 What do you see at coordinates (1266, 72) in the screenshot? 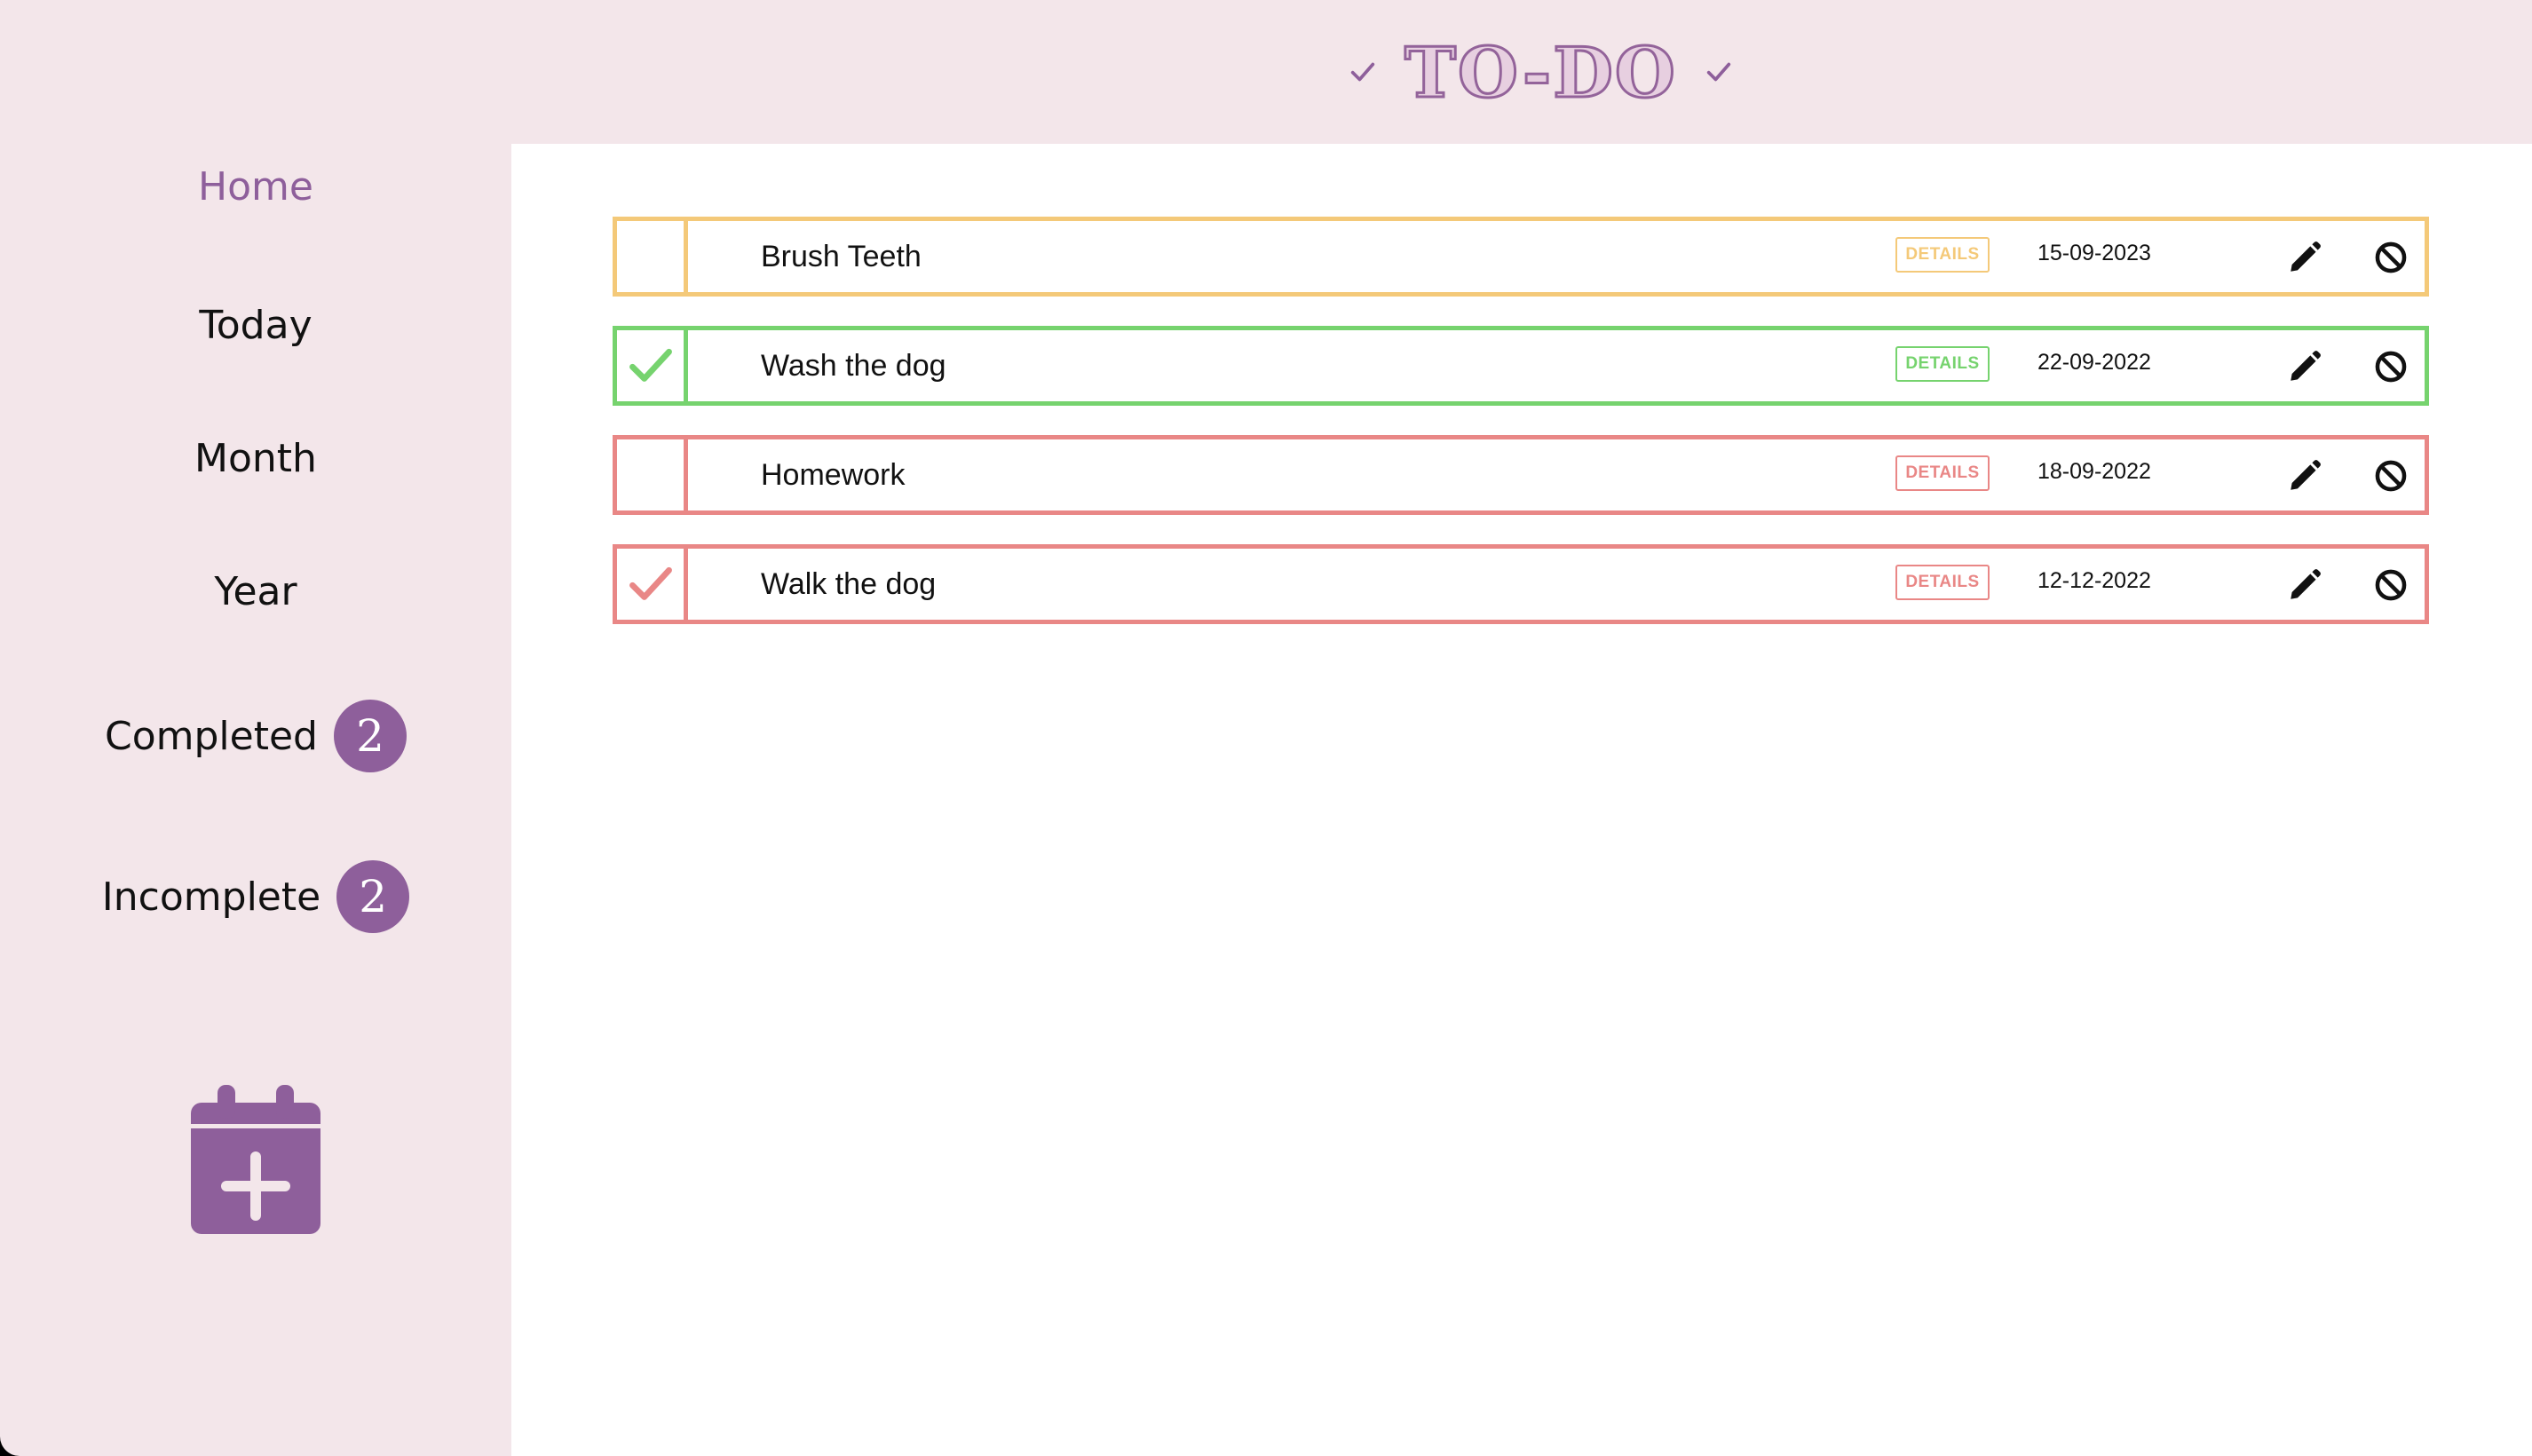
I see `header: TO-DO` at bounding box center [1266, 72].